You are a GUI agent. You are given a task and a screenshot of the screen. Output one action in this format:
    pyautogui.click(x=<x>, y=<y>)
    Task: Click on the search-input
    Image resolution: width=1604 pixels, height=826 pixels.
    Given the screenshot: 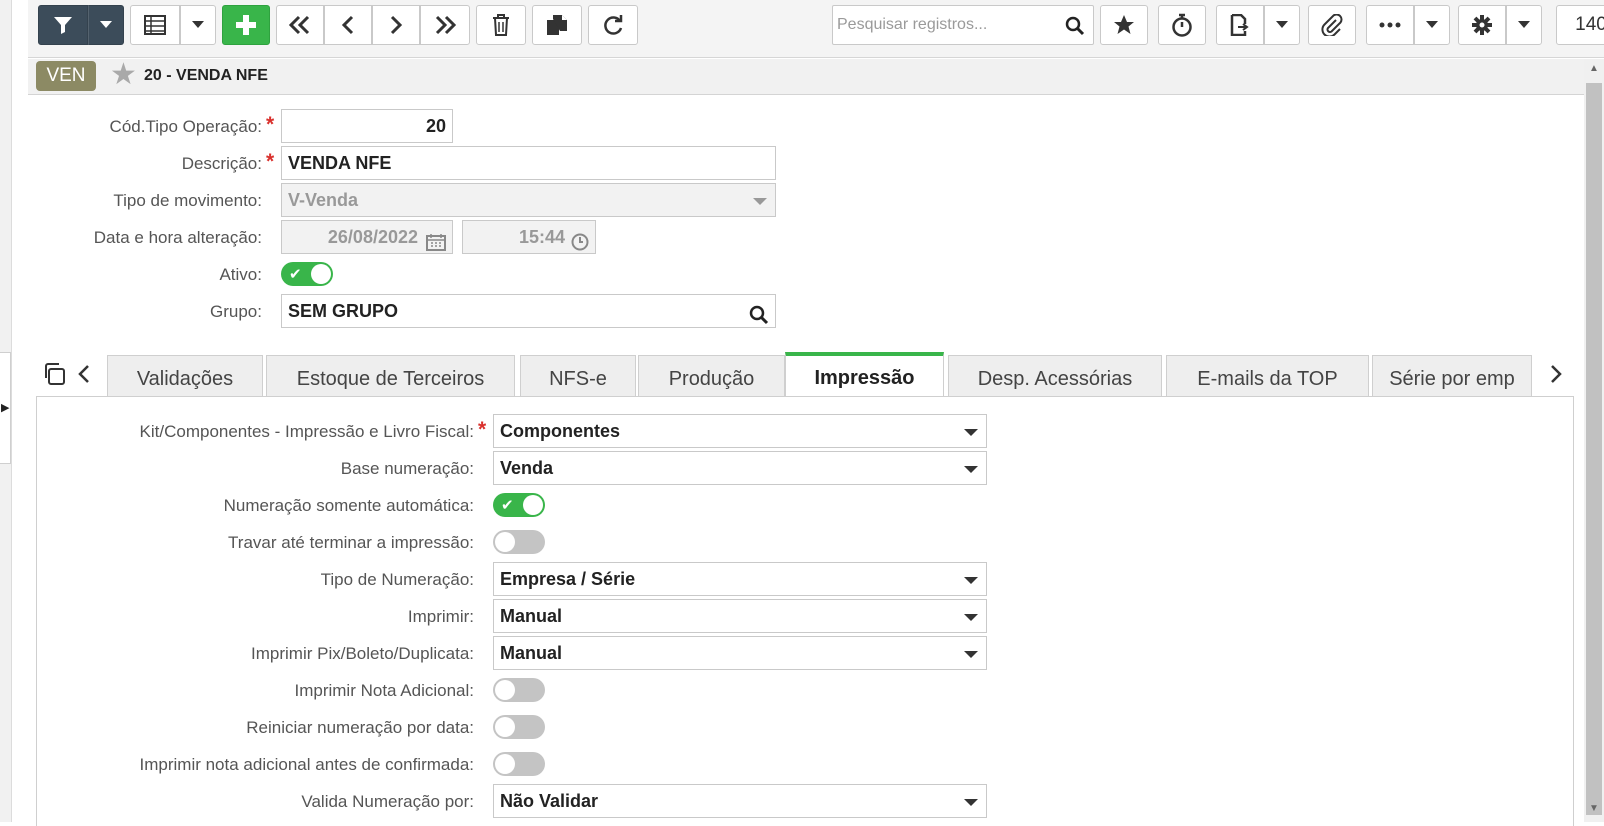 What is the action you would take?
    pyautogui.click(x=948, y=25)
    